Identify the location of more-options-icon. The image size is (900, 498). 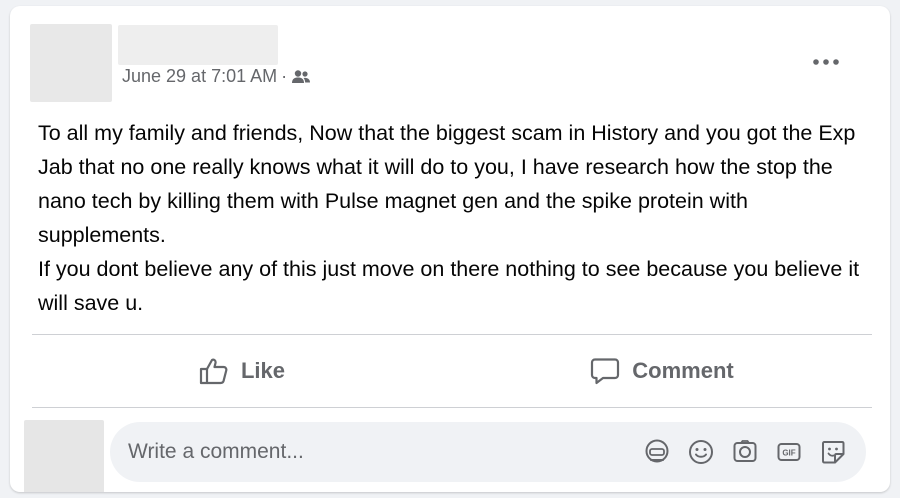
(826, 62).